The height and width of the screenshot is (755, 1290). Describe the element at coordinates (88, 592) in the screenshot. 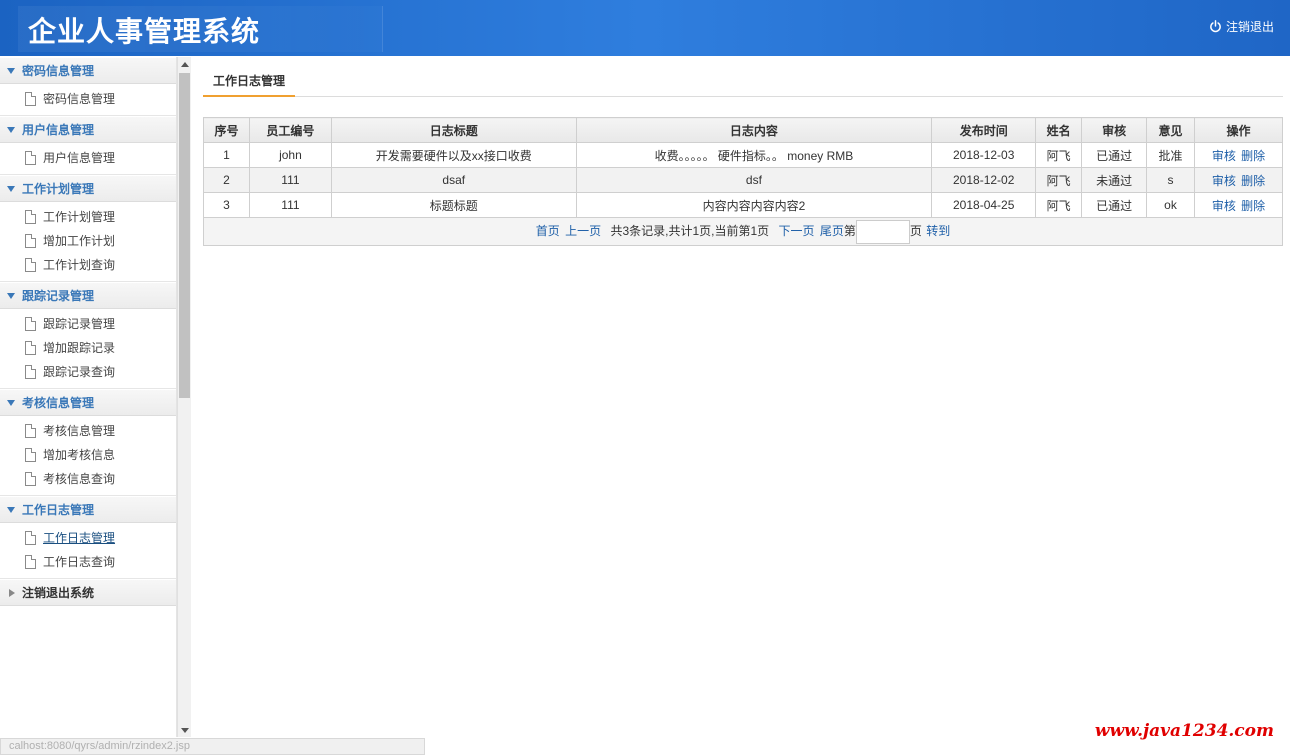

I see `sidebar-exit-system: 注销退出系统` at that location.